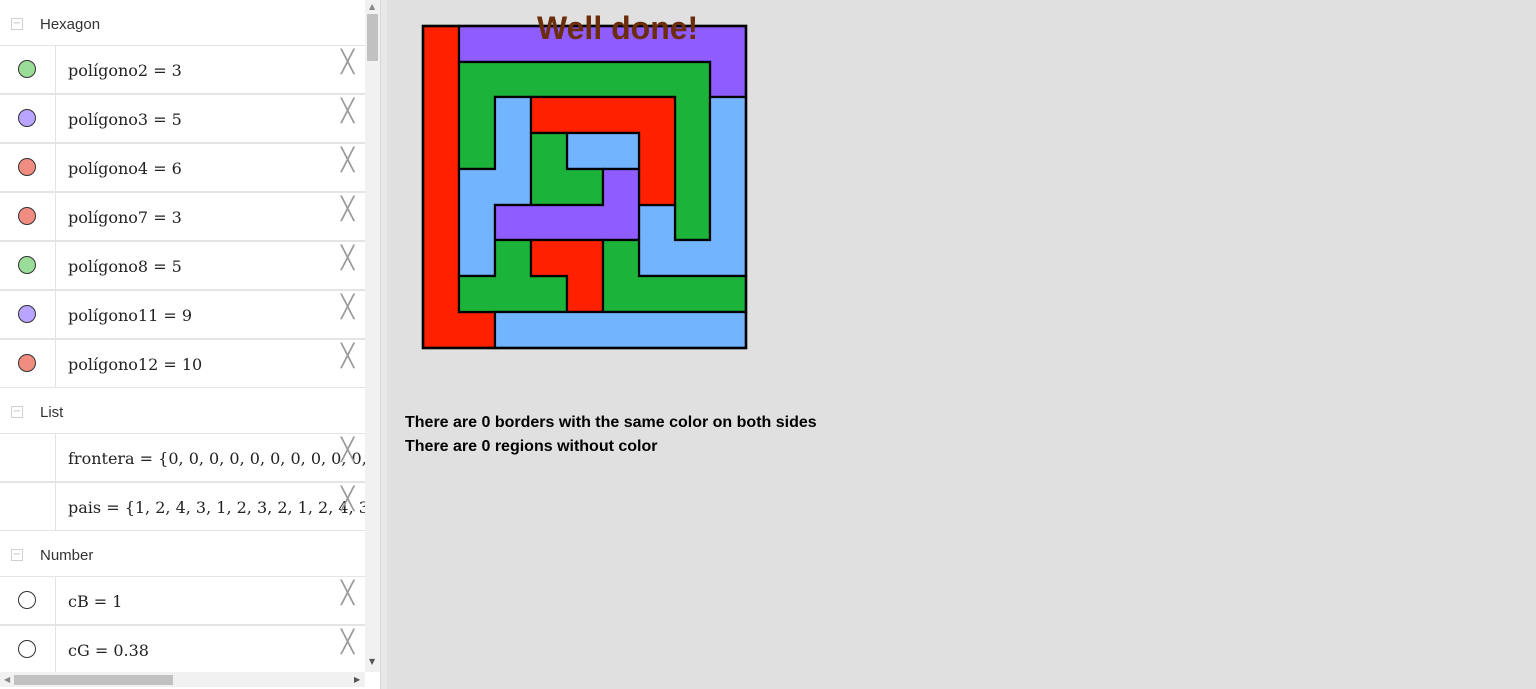  I want to click on group-title: List, so click(52, 412).